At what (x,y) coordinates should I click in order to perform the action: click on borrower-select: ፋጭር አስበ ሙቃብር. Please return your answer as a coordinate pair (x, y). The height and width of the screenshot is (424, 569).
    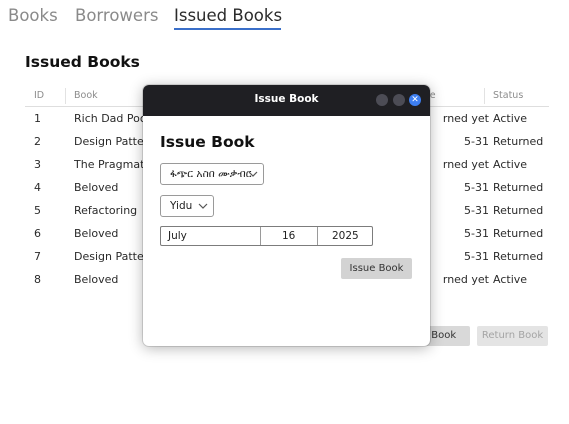
    Looking at the image, I should click on (212, 174).